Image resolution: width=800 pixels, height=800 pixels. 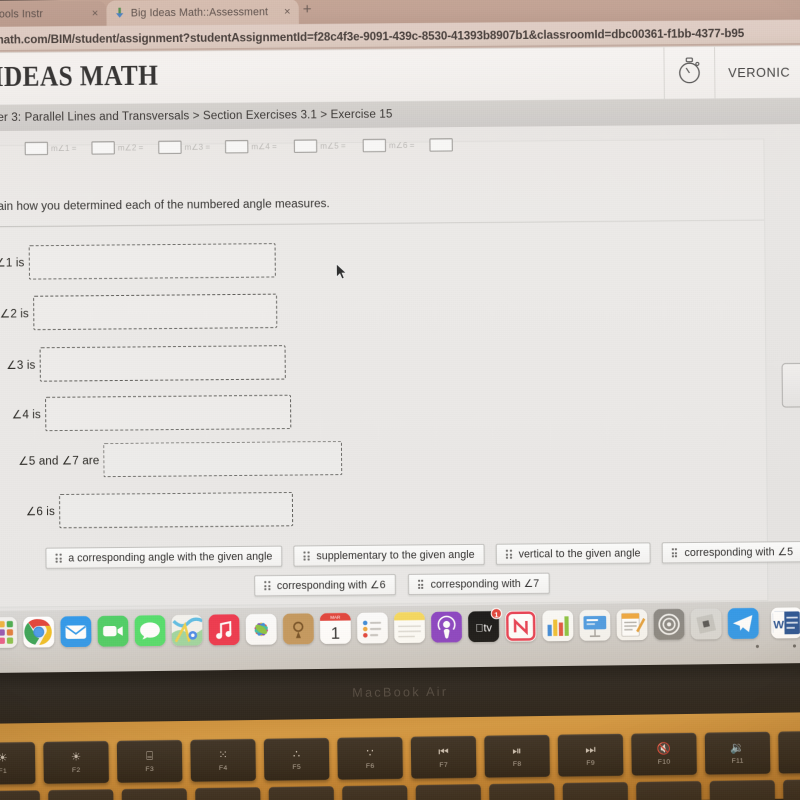 I want to click on dock-icon-numbers, so click(x=558, y=626).